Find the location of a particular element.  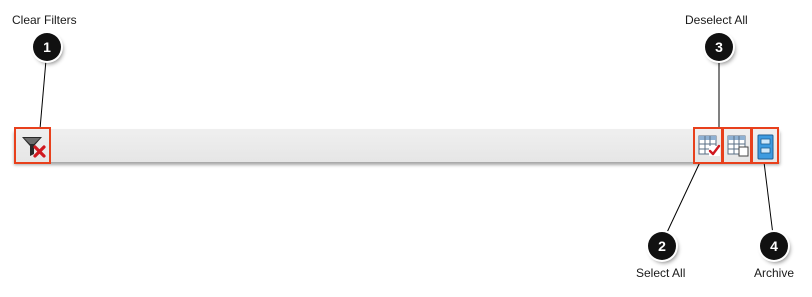

callout-label-archive: Archive is located at coordinates (774, 273).